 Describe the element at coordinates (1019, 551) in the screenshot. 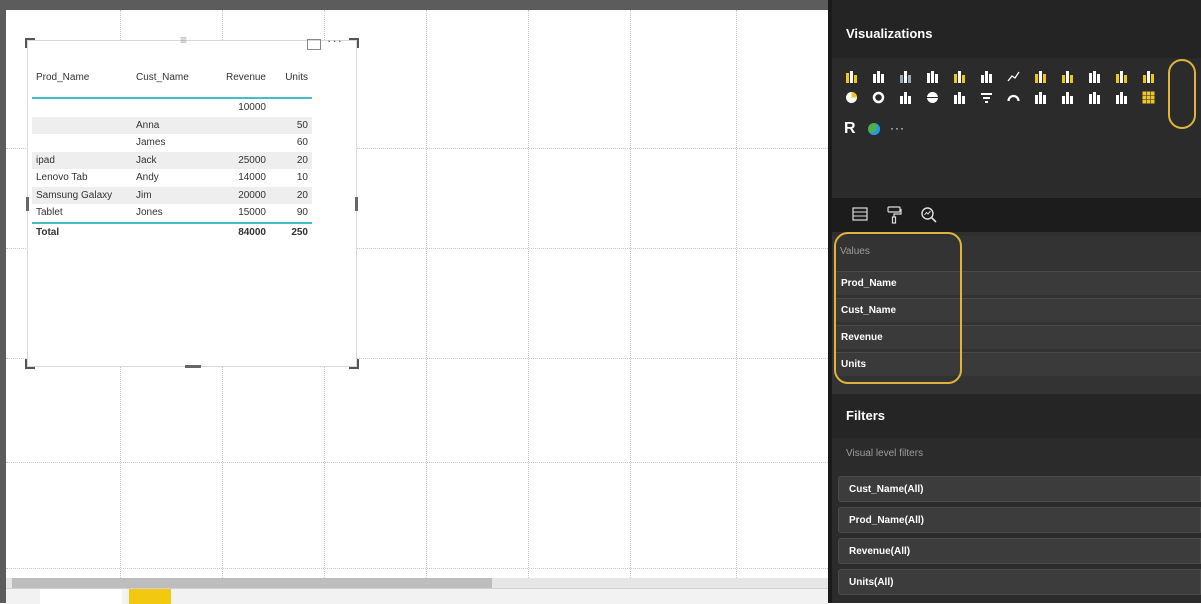

I see `filter-card: Revenue(All)` at that location.